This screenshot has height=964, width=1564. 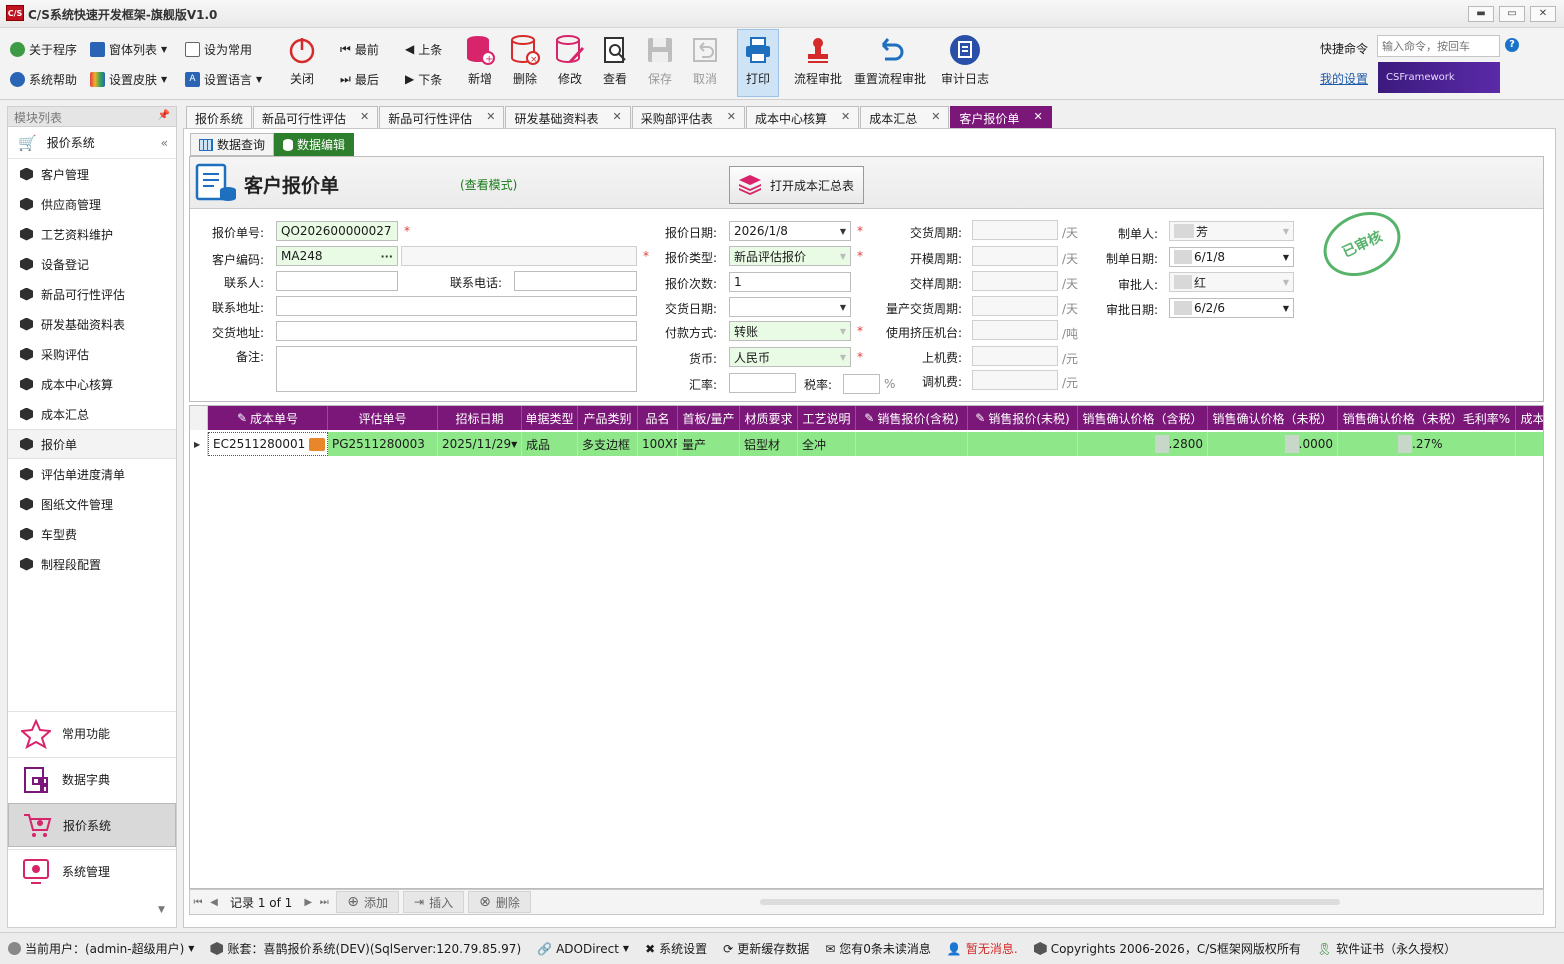 I want to click on create-date-field: 6/1/8 ▼, so click(x=1231, y=257).